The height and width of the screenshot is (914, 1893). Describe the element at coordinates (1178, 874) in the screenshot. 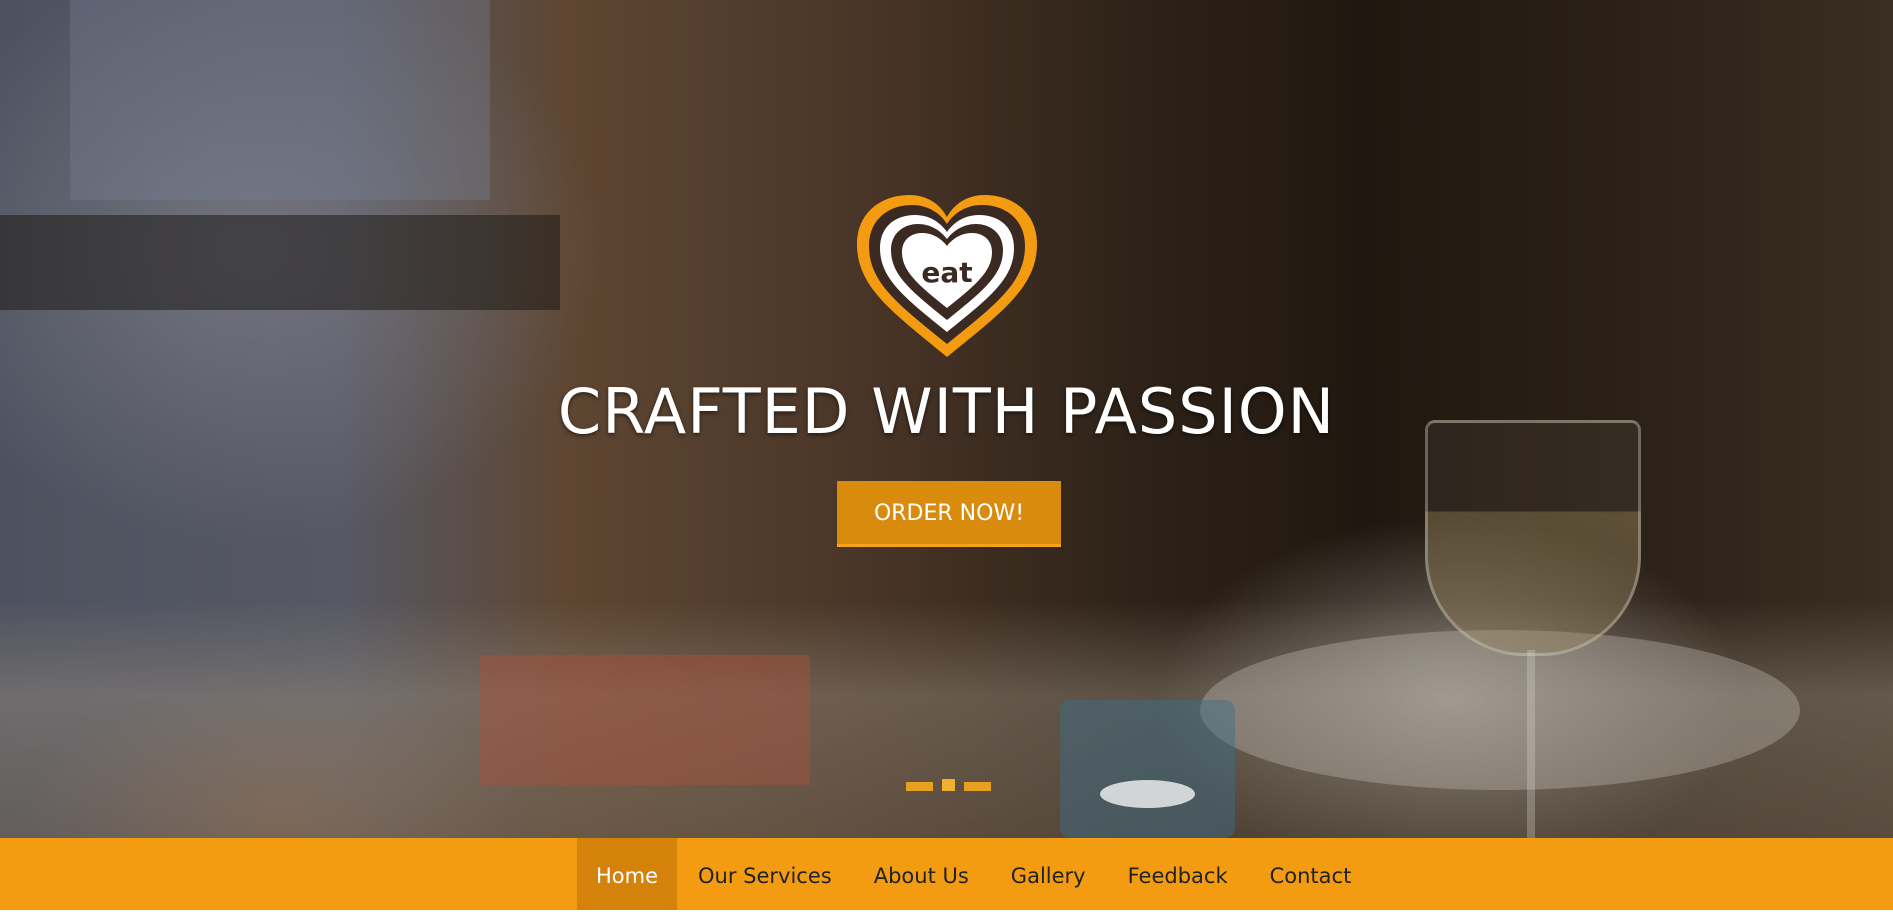

I see `nav-item-feedback: Feedback` at that location.